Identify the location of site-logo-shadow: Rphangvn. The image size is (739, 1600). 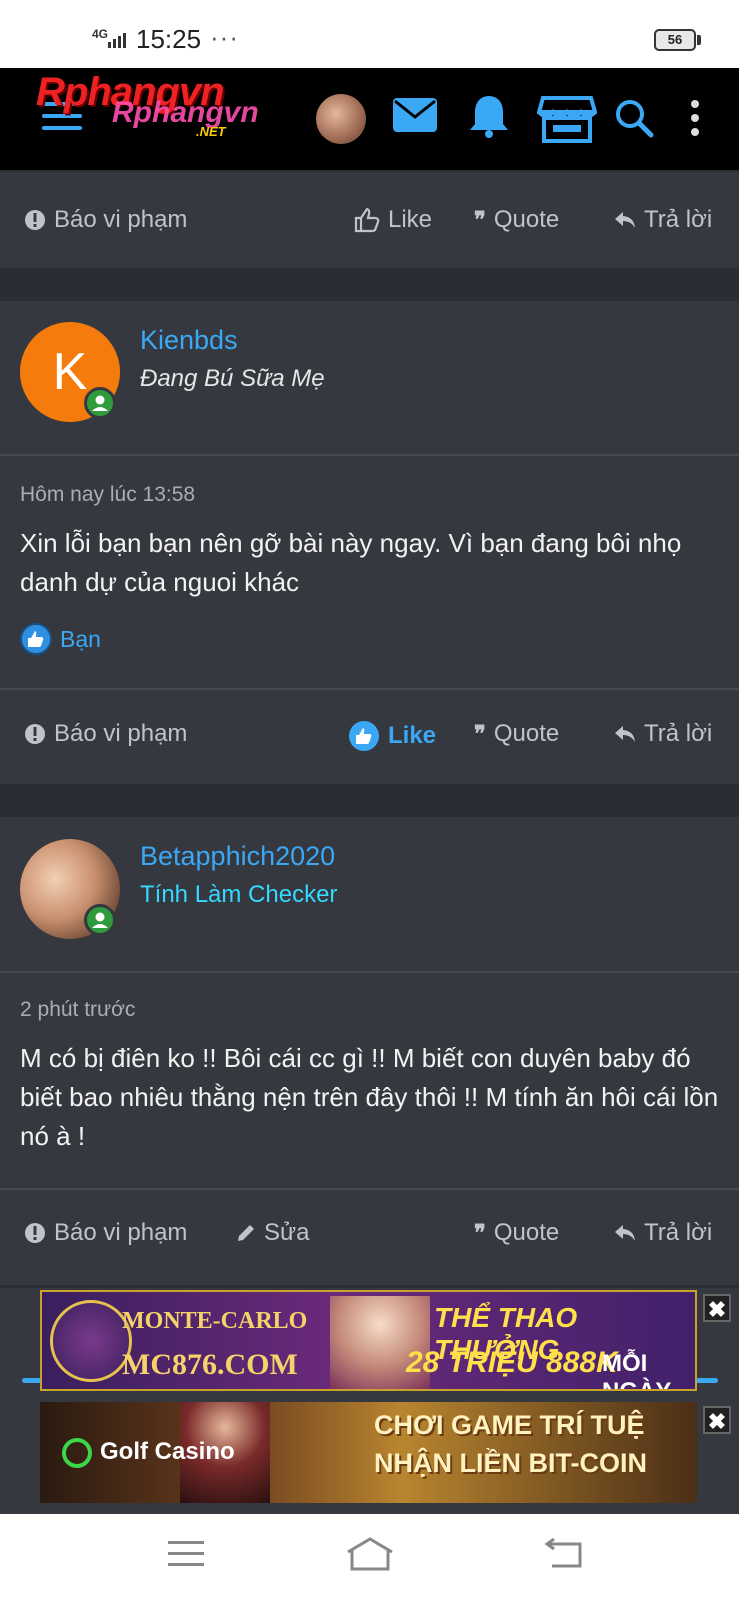
(185, 112).